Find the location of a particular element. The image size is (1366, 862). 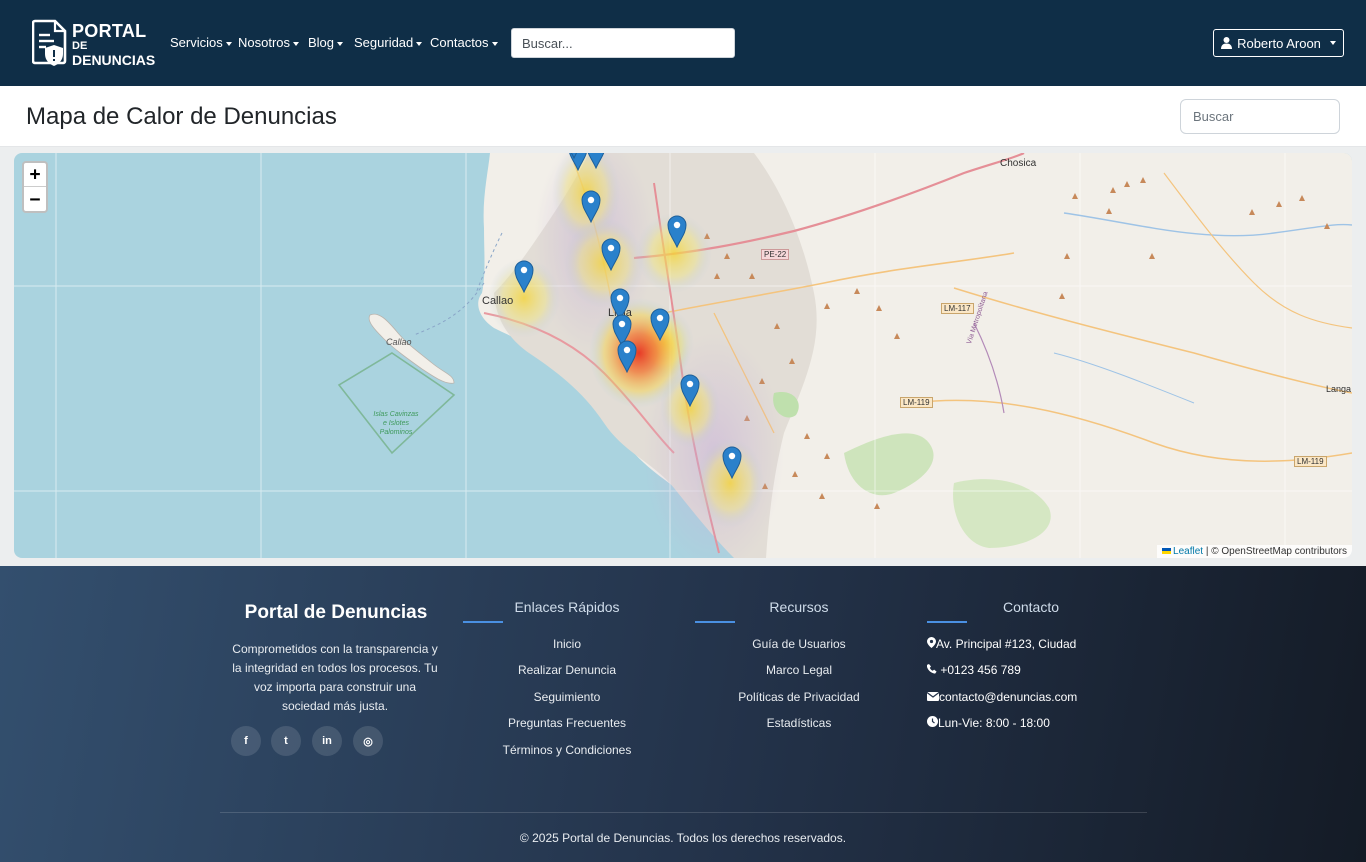

footer-divider is located at coordinates (683, 812).